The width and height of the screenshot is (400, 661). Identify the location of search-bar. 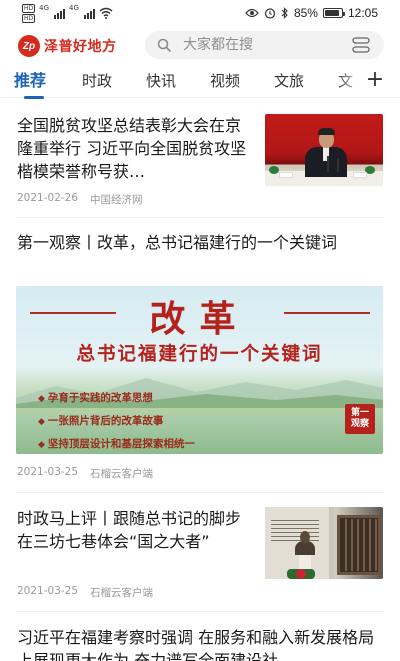
(264, 45).